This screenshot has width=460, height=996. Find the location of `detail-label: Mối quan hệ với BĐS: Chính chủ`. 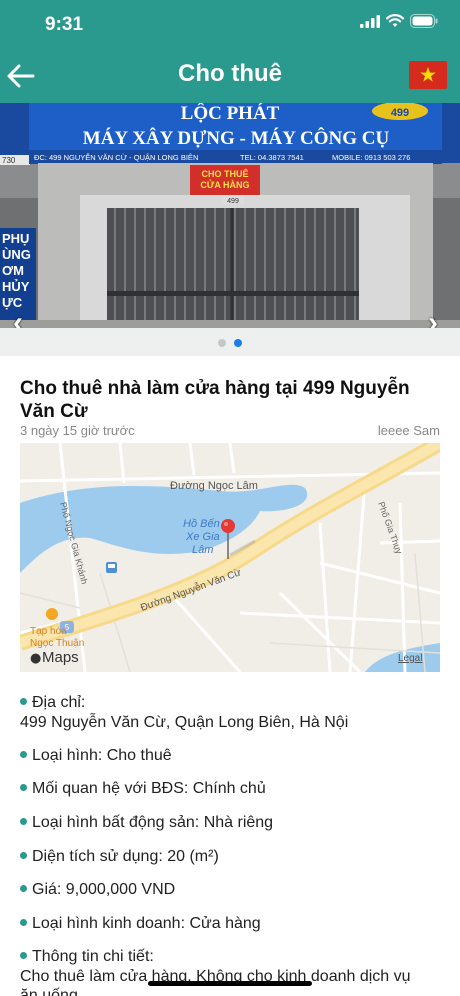

detail-label: Mối quan hệ với BĐS: Chính chủ is located at coordinates (149, 788).